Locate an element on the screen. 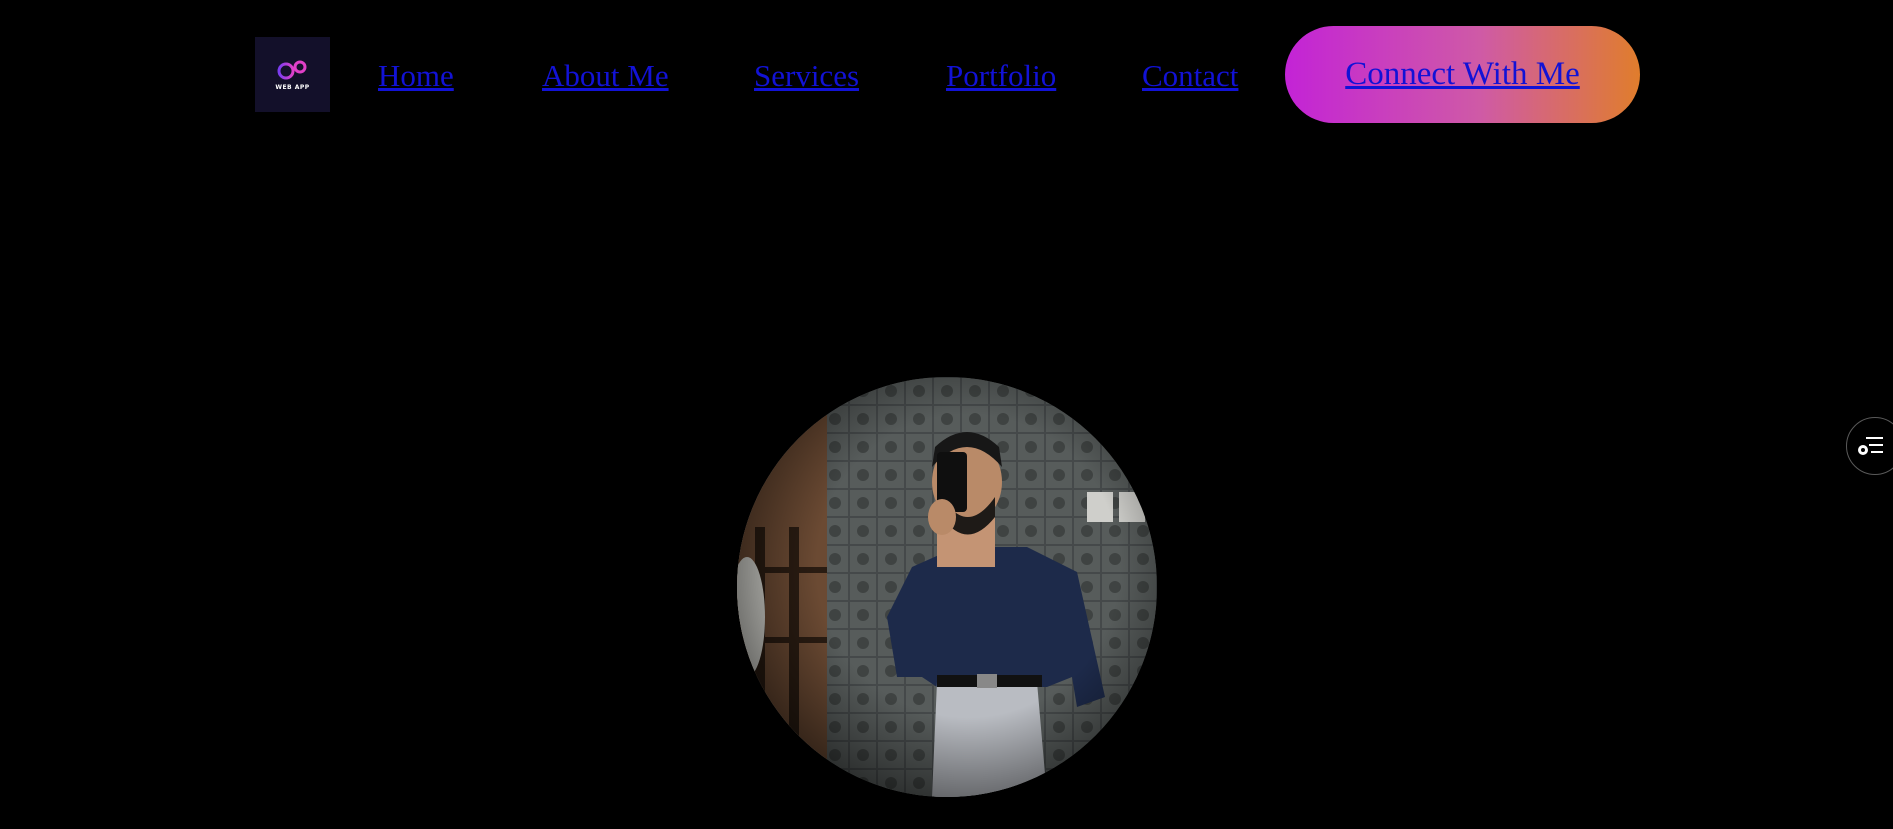  connect-with-me-button: Connect With Me is located at coordinates (1462, 74).